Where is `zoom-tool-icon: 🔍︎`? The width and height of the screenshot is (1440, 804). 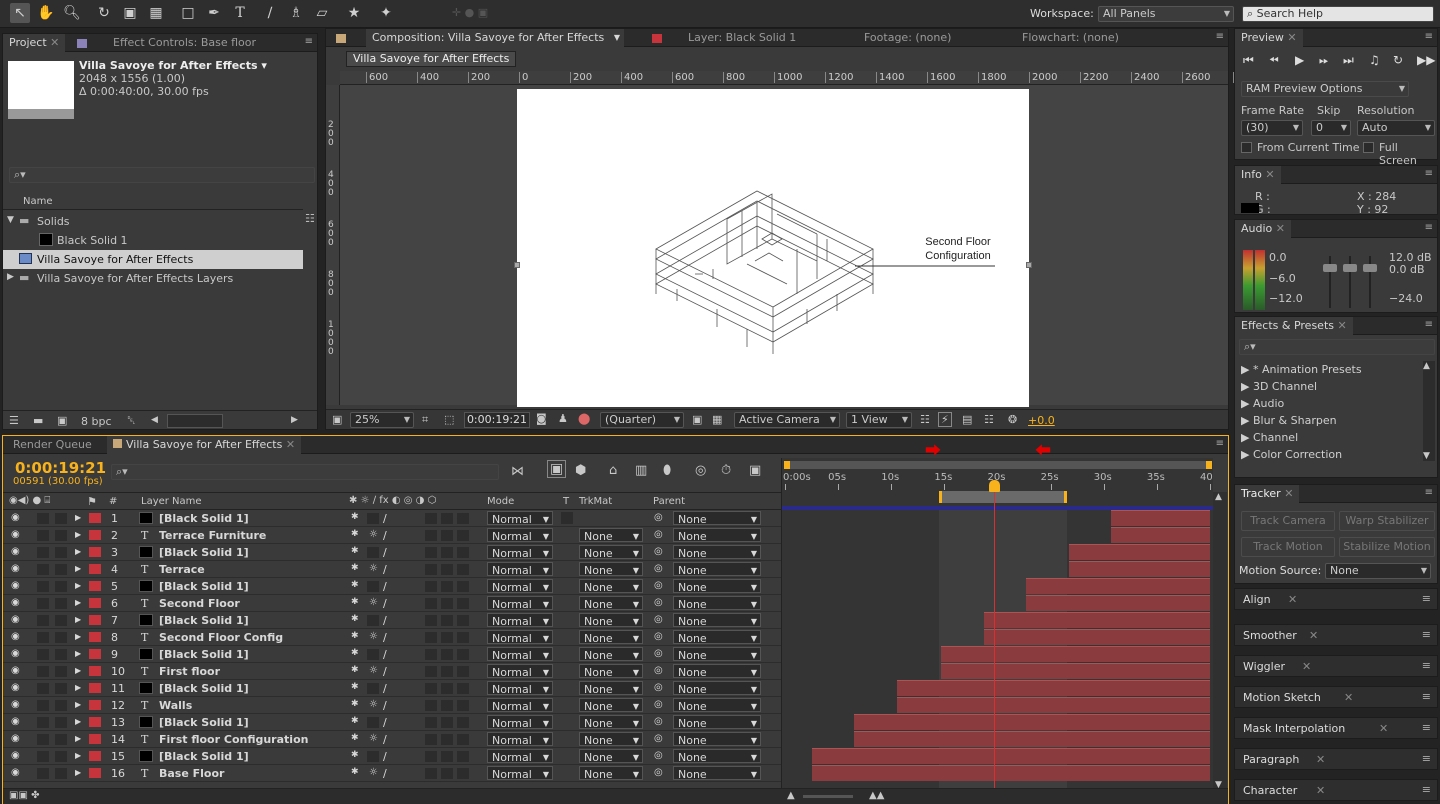
zoom-tool-icon: 🔍︎ is located at coordinates (72, 13).